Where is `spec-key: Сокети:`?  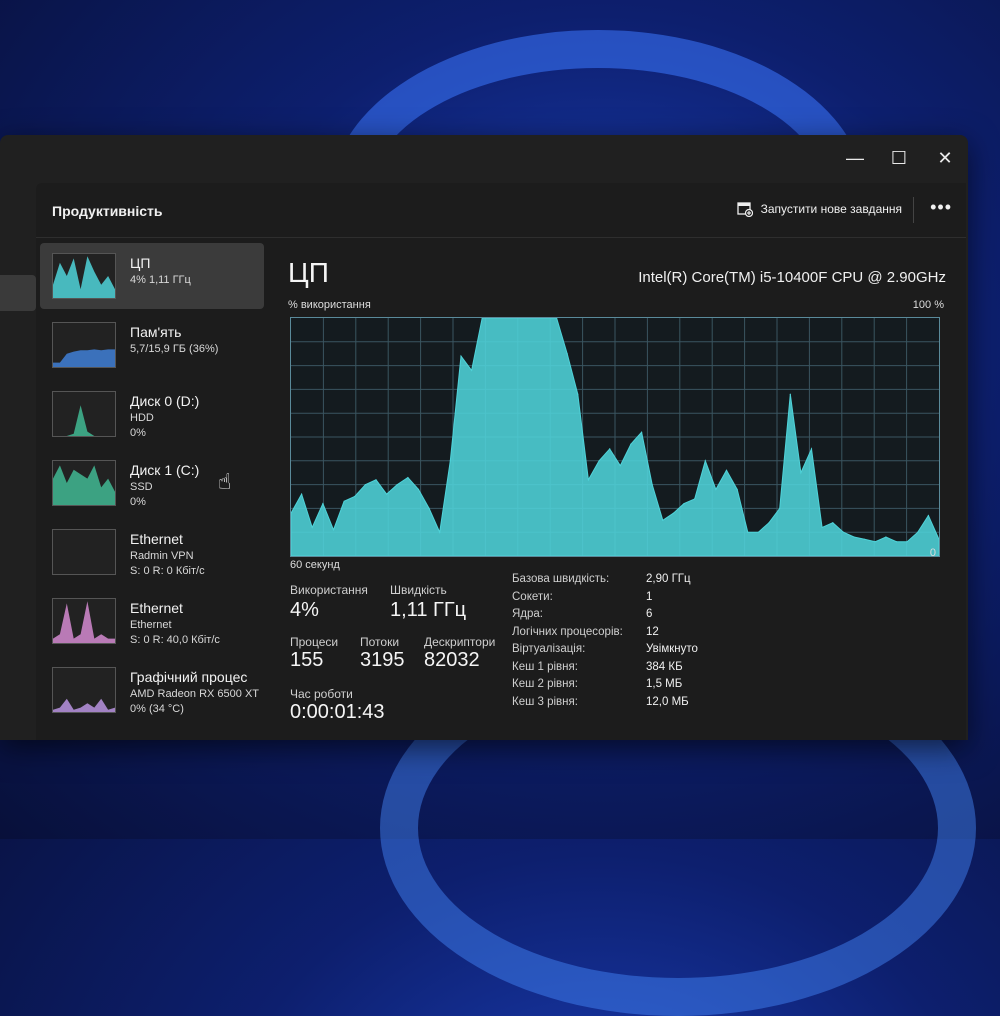 spec-key: Сокети: is located at coordinates (532, 596).